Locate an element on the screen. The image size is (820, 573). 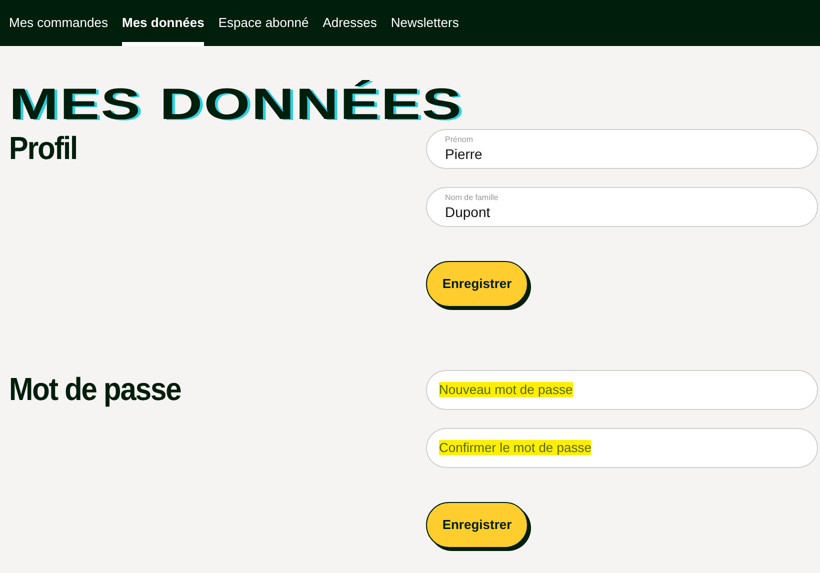
password-input: Nouveau mot de passe is located at coordinates (506, 390).